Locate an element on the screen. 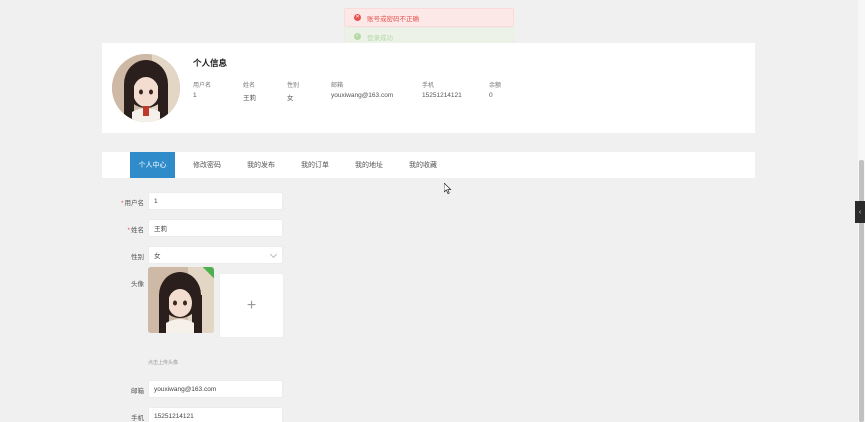 The height and width of the screenshot is (422, 865). tabs-bar: 个人中心 修改密码 我的发布 我的订单 我的地址 我的收藏 is located at coordinates (428, 165).